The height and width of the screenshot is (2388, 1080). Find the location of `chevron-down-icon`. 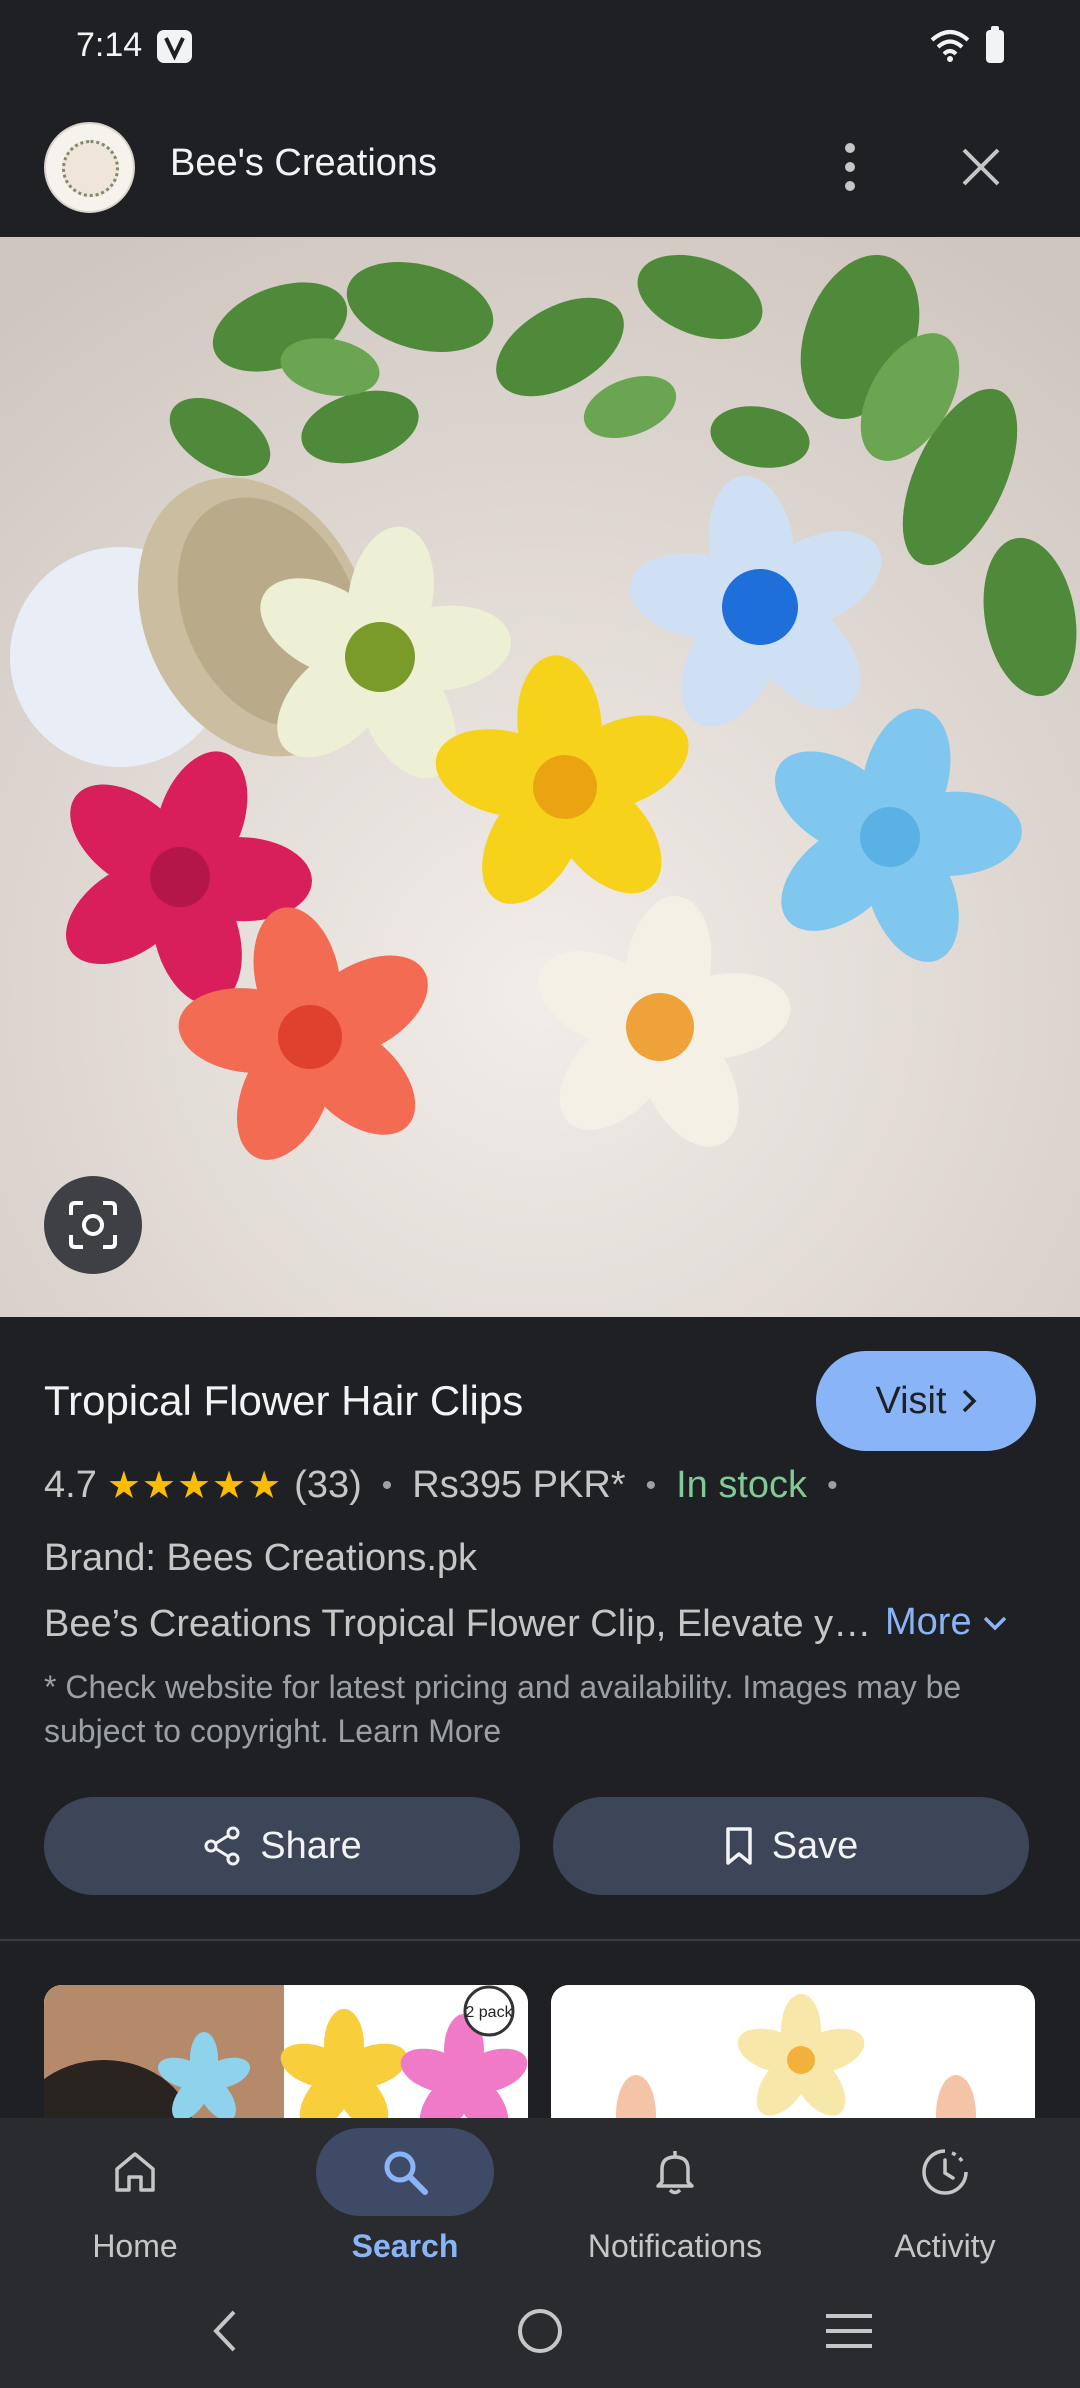

chevron-down-icon is located at coordinates (994, 1623).